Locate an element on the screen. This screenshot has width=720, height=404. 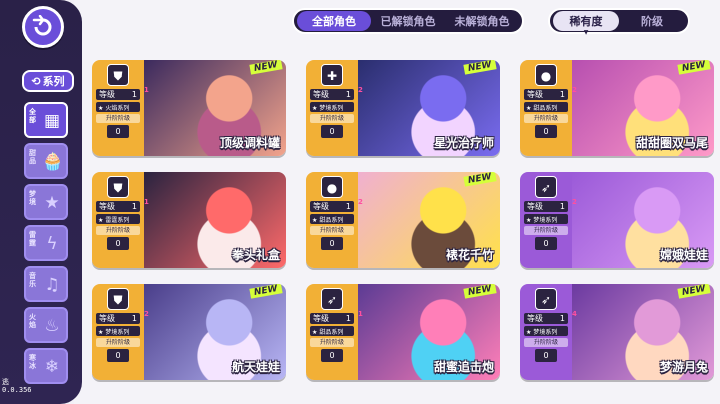
rarity-stars: 2 is located at coordinates (146, 314).